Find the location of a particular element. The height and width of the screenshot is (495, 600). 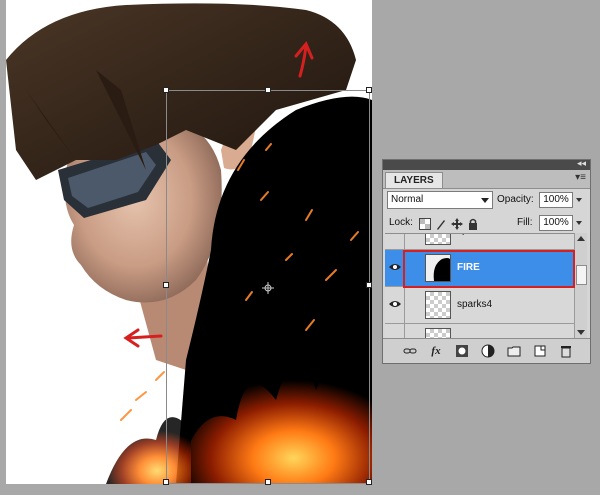

opacity-slider-toggle is located at coordinates (579, 200).